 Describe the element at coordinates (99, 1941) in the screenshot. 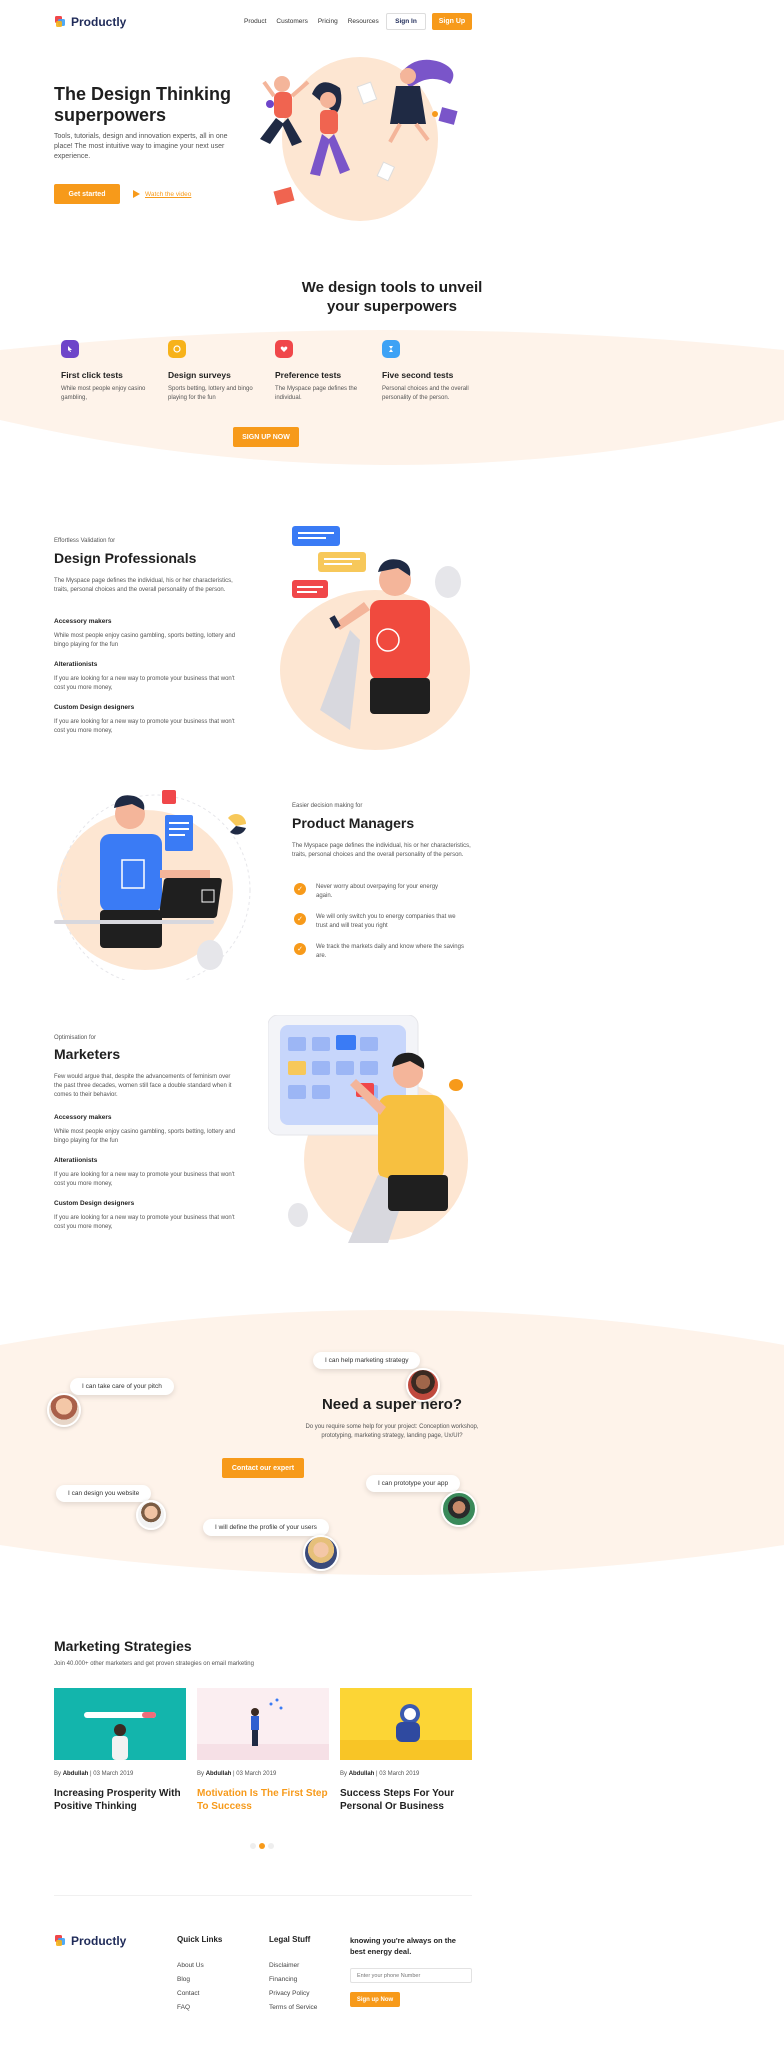

I see `footer-brand-name: Productly` at that location.